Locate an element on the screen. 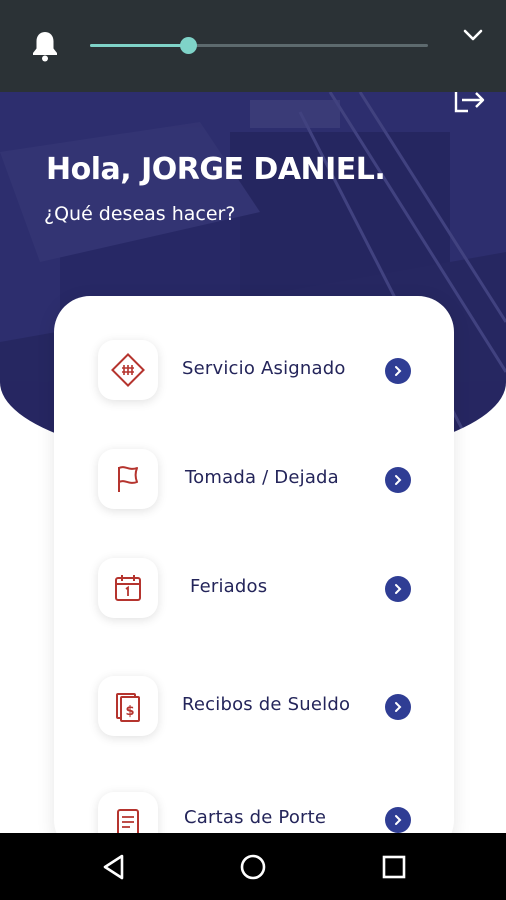 Image resolution: width=506 pixels, height=900 pixels. brightness-slider-thumb is located at coordinates (188, 45).